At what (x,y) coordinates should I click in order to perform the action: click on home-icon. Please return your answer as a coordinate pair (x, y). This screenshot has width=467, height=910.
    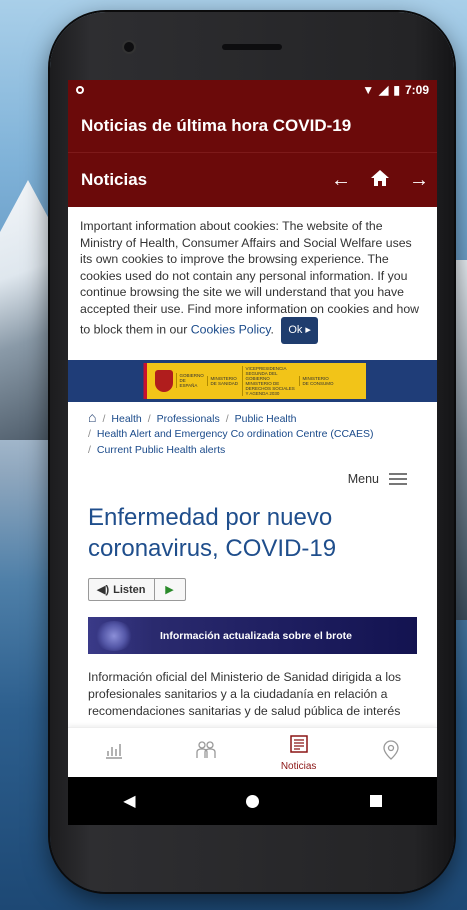
    Looking at the image, I should click on (380, 180).